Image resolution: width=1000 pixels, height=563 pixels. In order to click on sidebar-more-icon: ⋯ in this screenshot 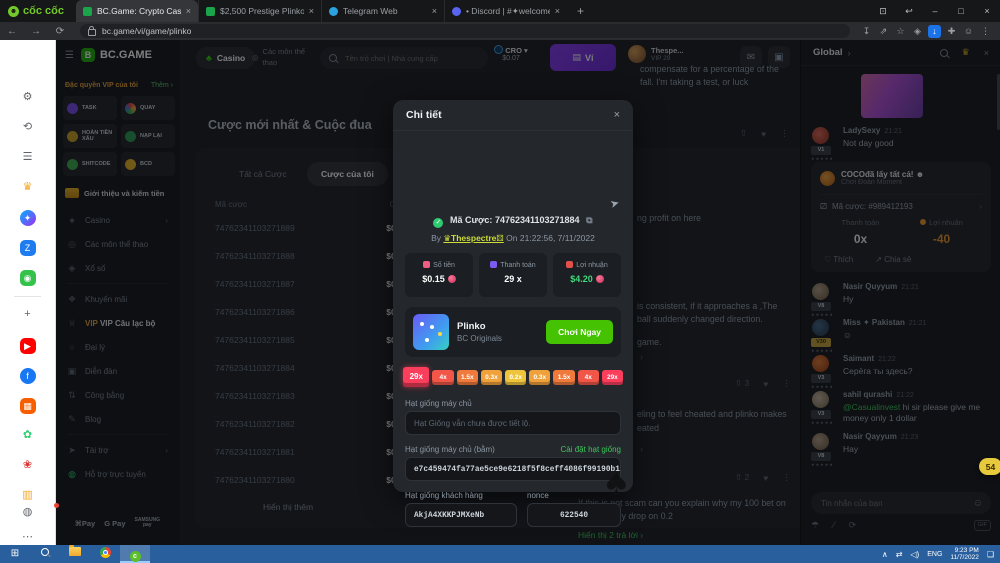, I will do `click(27, 536)`.